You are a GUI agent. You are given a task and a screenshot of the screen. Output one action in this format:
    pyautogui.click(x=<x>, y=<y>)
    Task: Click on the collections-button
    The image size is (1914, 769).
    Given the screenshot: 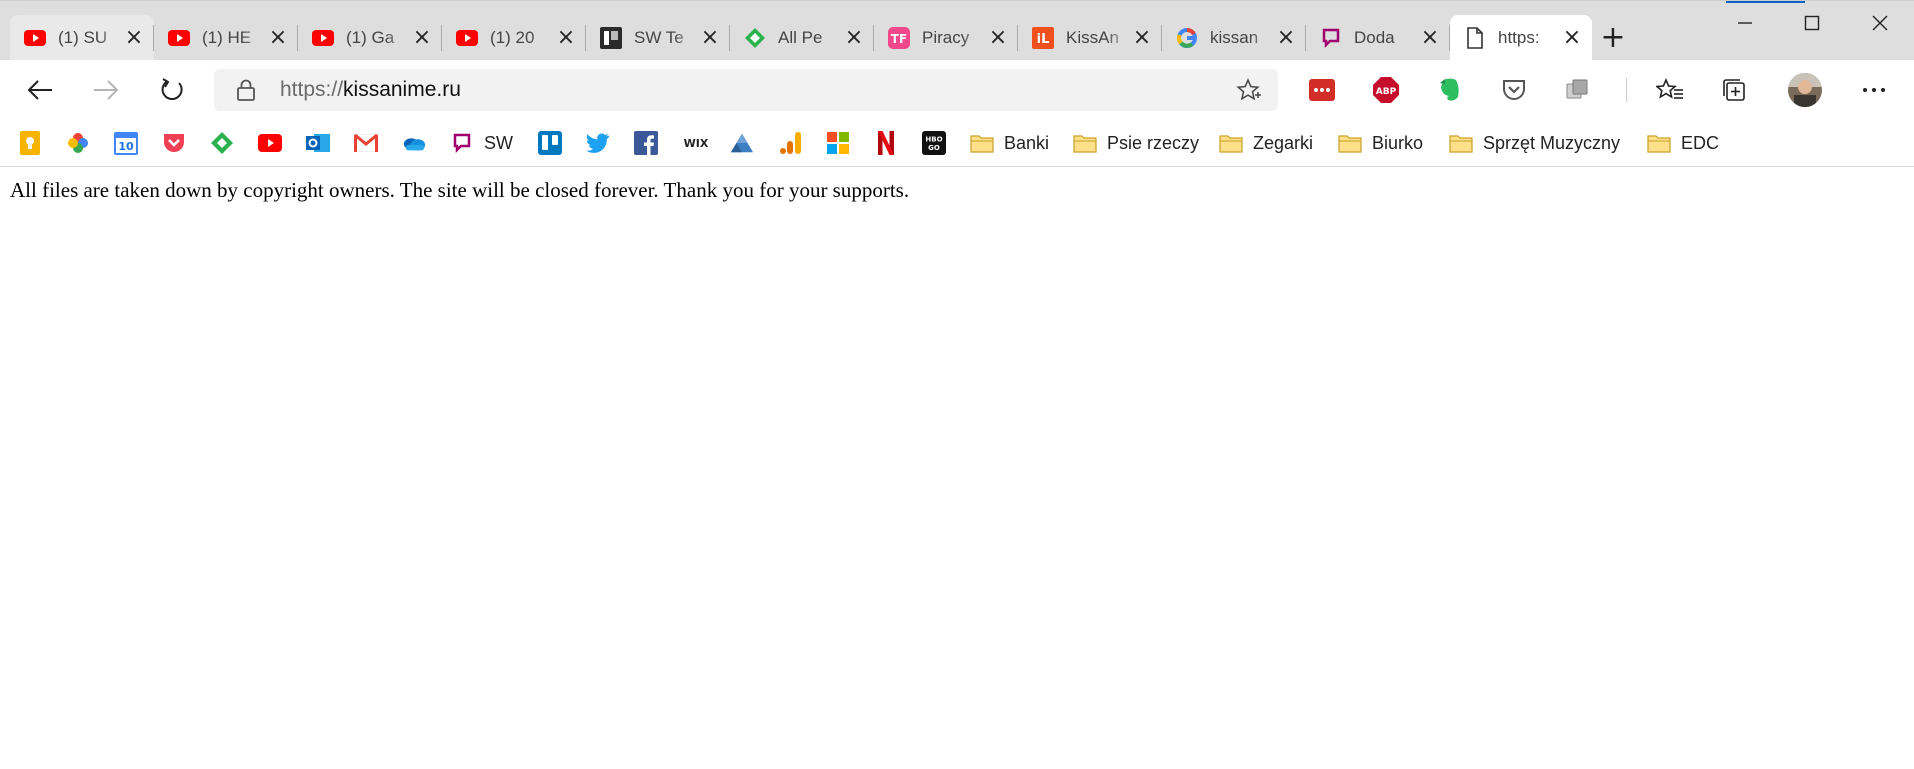 What is the action you would take?
    pyautogui.click(x=1734, y=90)
    